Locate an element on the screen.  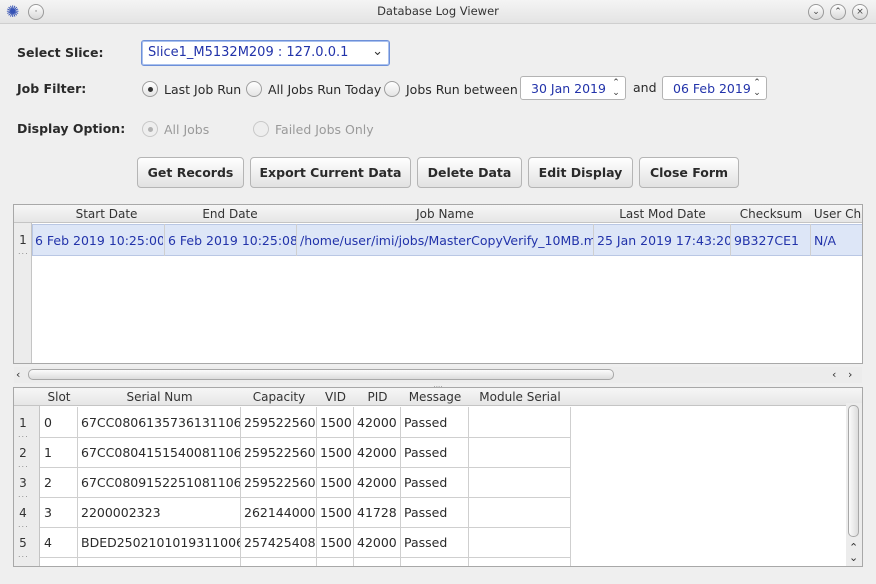
cell-slot: 2 is located at coordinates (59, 482).